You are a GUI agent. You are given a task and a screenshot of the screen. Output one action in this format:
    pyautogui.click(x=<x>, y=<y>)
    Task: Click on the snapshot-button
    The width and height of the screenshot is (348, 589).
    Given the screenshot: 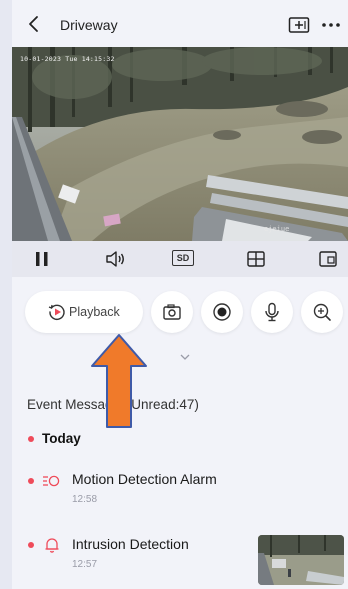 What is the action you would take?
    pyautogui.click(x=172, y=312)
    